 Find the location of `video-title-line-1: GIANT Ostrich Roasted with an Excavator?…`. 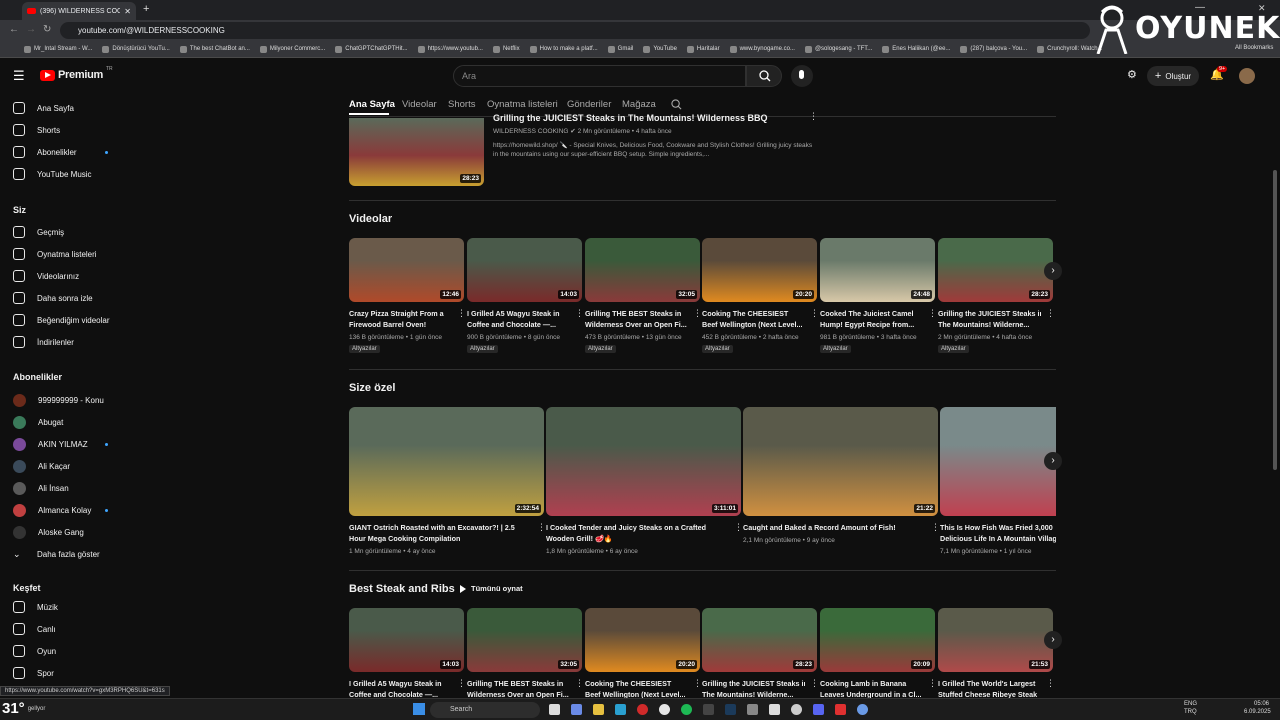

video-title-line-1: GIANT Ostrich Roasted with an Excavator?… is located at coordinates (440, 527).